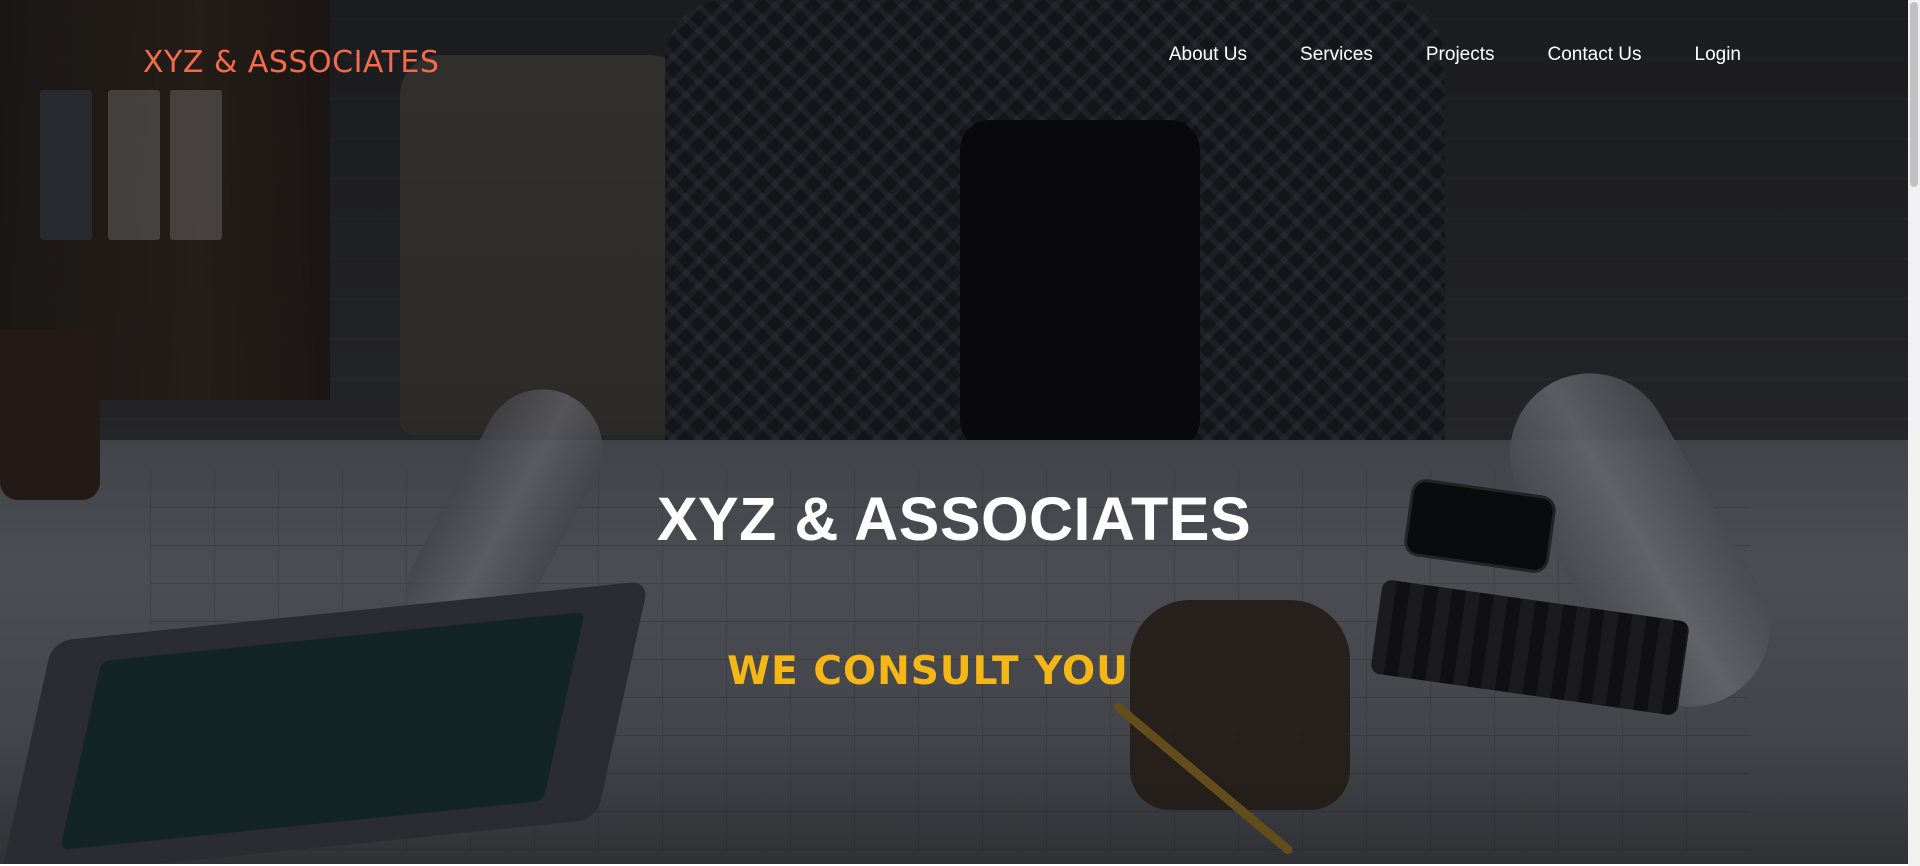 The width and height of the screenshot is (1920, 866). I want to click on nav-link-login: Login, so click(1718, 55).